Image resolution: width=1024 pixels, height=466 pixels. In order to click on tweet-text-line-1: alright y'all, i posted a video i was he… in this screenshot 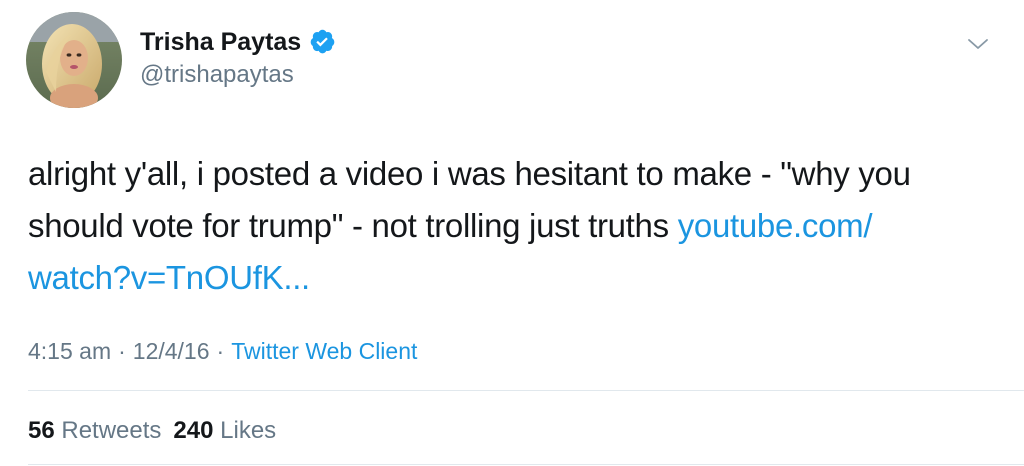, I will do `click(469, 173)`.